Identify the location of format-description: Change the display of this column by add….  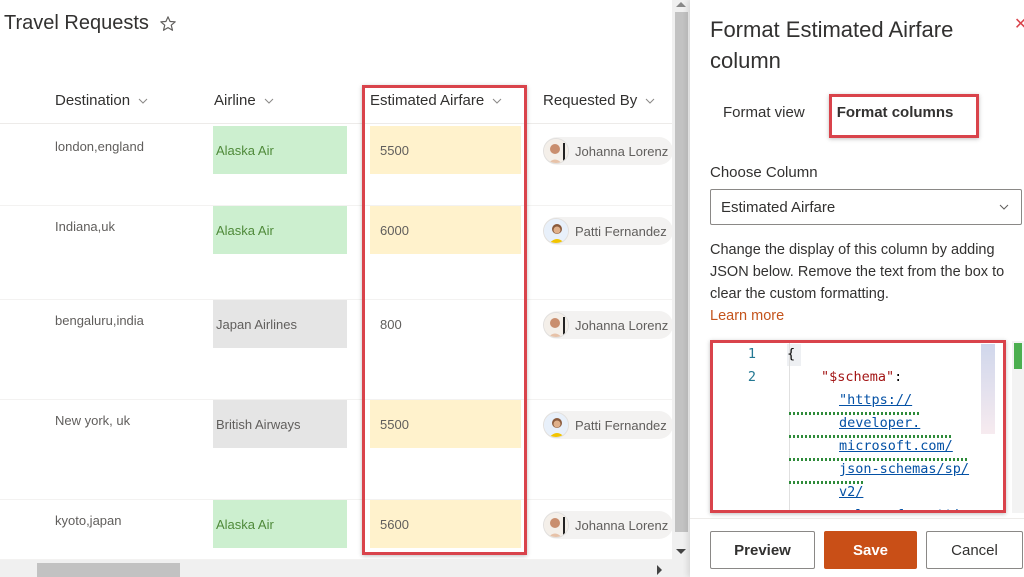
(865, 283).